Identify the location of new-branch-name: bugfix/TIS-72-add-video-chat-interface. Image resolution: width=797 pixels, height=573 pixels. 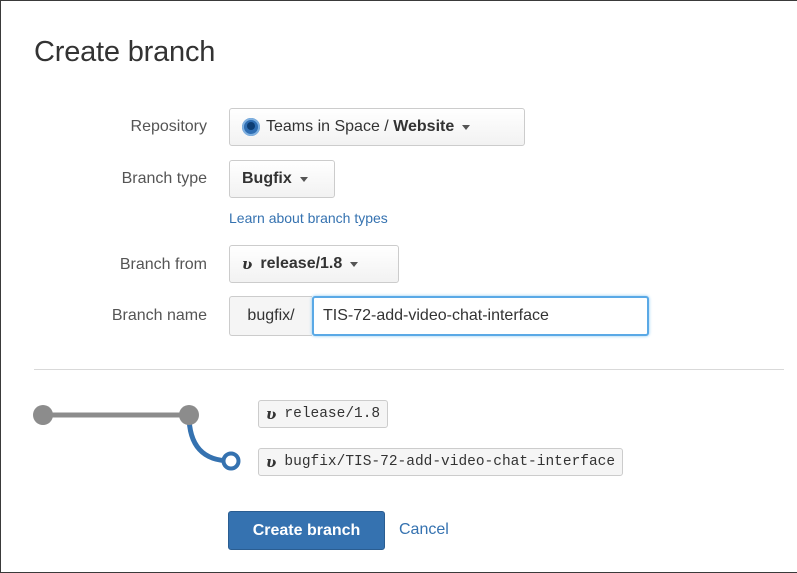
(450, 462).